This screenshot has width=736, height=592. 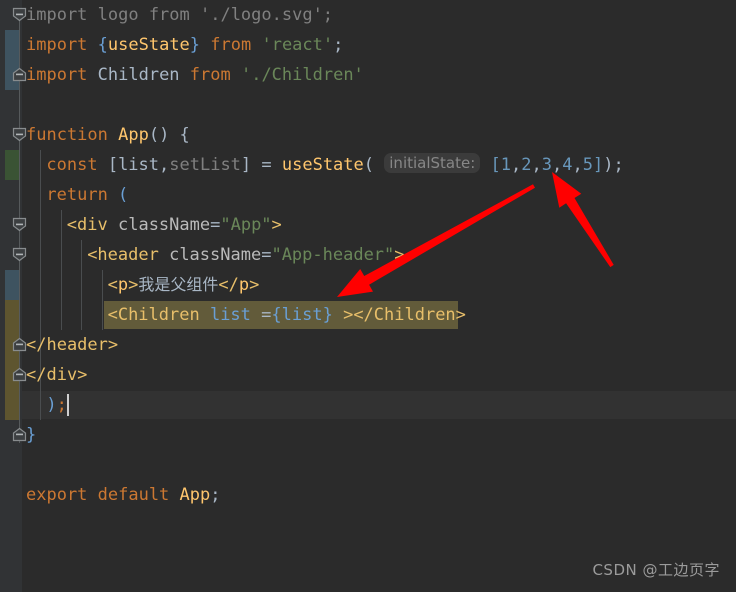 What do you see at coordinates (302, 75) in the screenshot?
I see `code-token: './Children'` at bounding box center [302, 75].